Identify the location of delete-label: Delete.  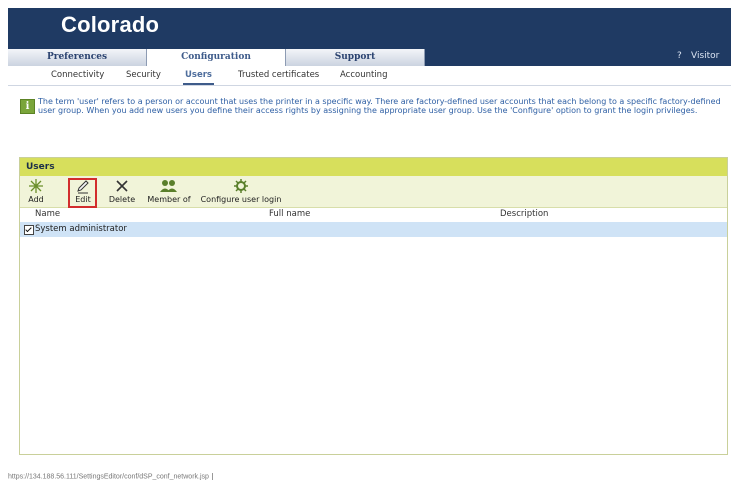
(122, 199).